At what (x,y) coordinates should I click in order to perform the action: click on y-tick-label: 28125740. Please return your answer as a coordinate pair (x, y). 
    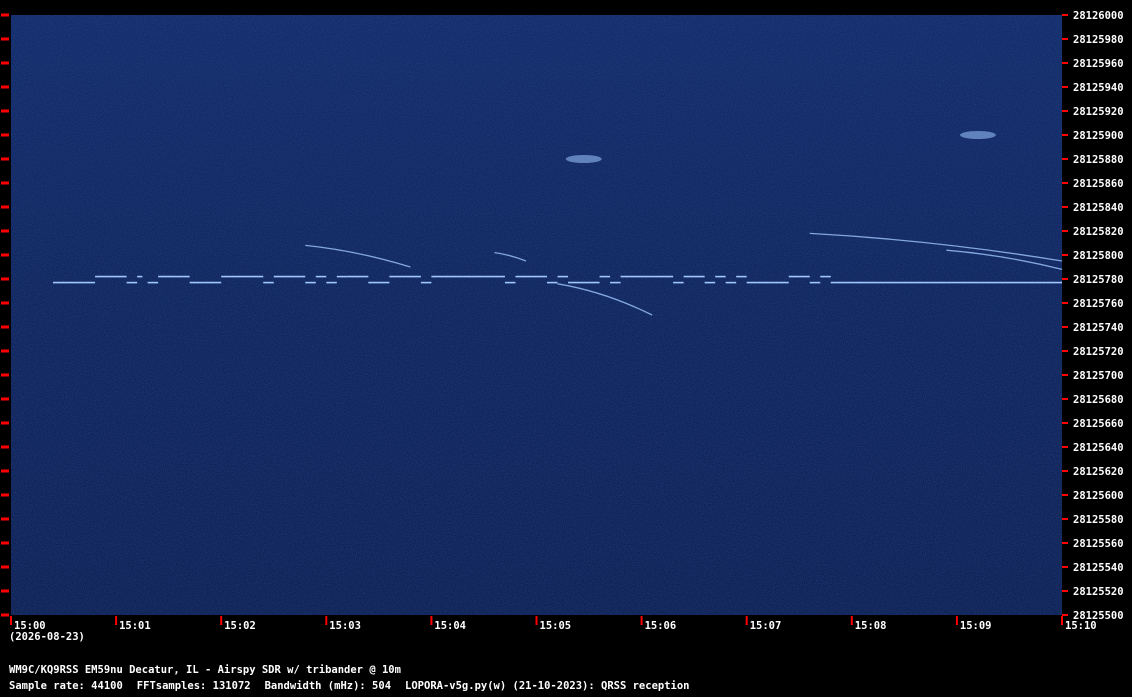
    Looking at the image, I should click on (1098, 328).